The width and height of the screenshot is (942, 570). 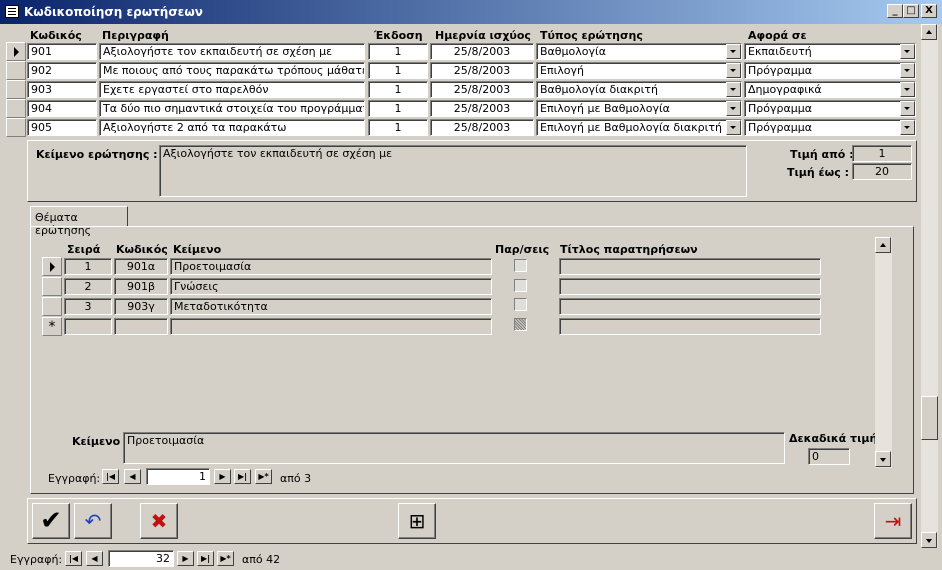 I want to click on order-field: 3, so click(x=88, y=306).